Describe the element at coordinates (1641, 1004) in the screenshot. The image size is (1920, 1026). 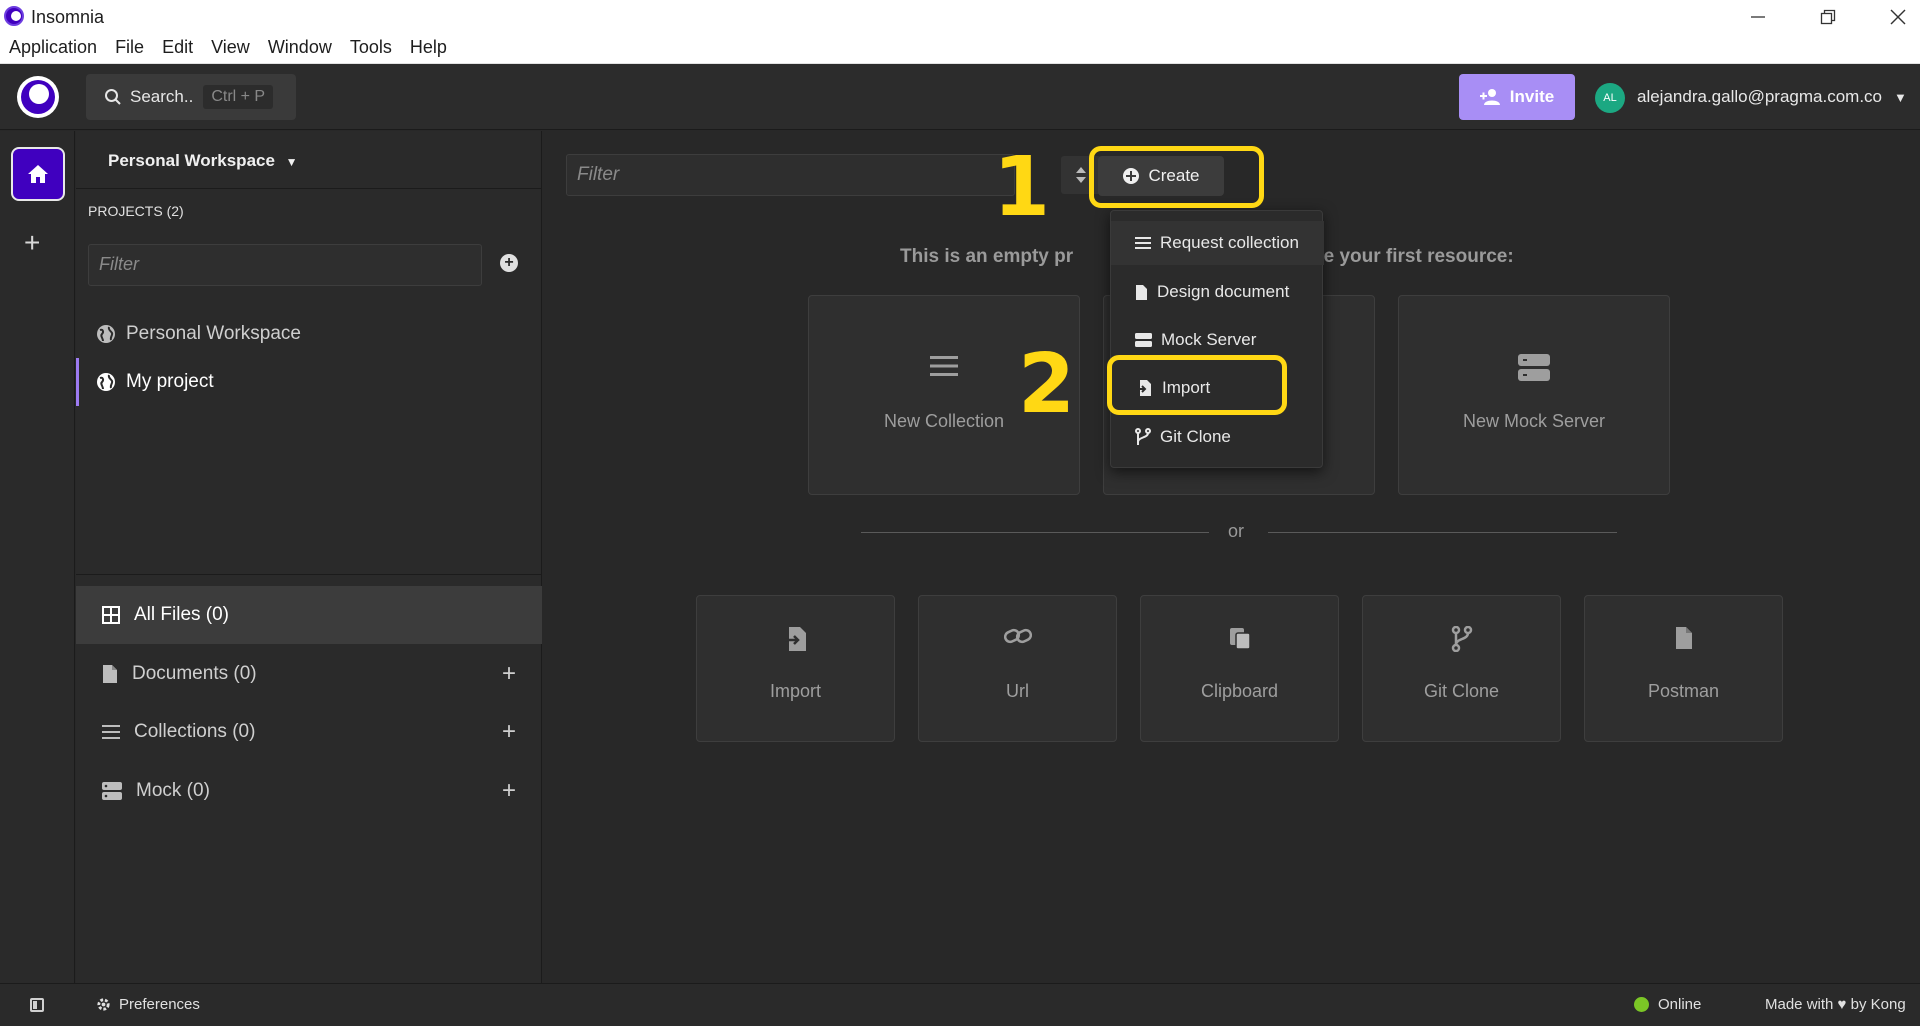
I see `online-dot-icon` at that location.